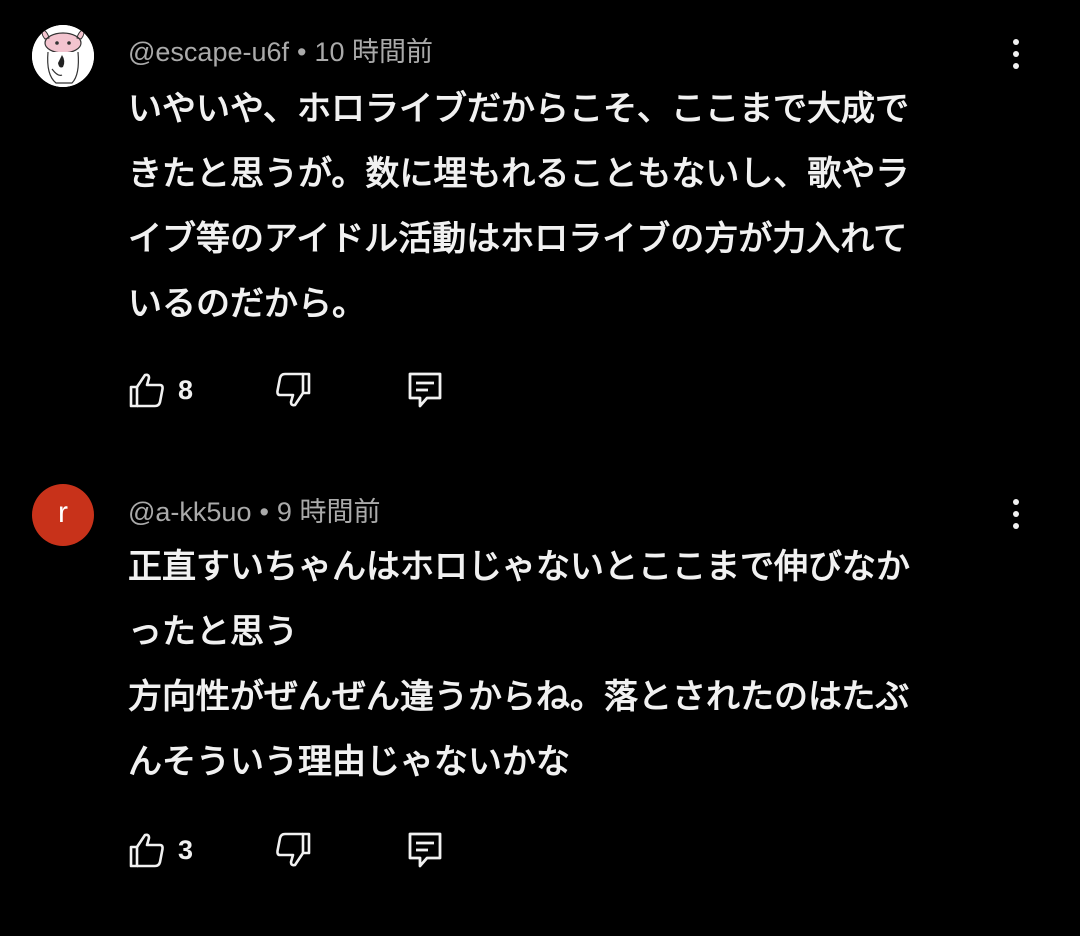 This screenshot has width=1080, height=936. I want to click on author-avatar: r, so click(63, 515).